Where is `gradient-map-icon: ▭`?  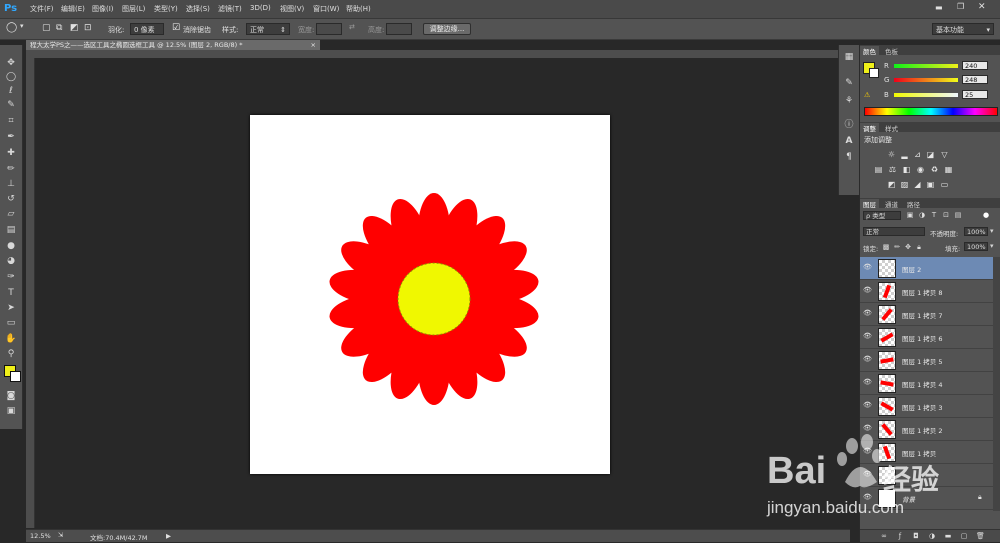
gradient-map-icon: ▭ is located at coordinates (944, 184).